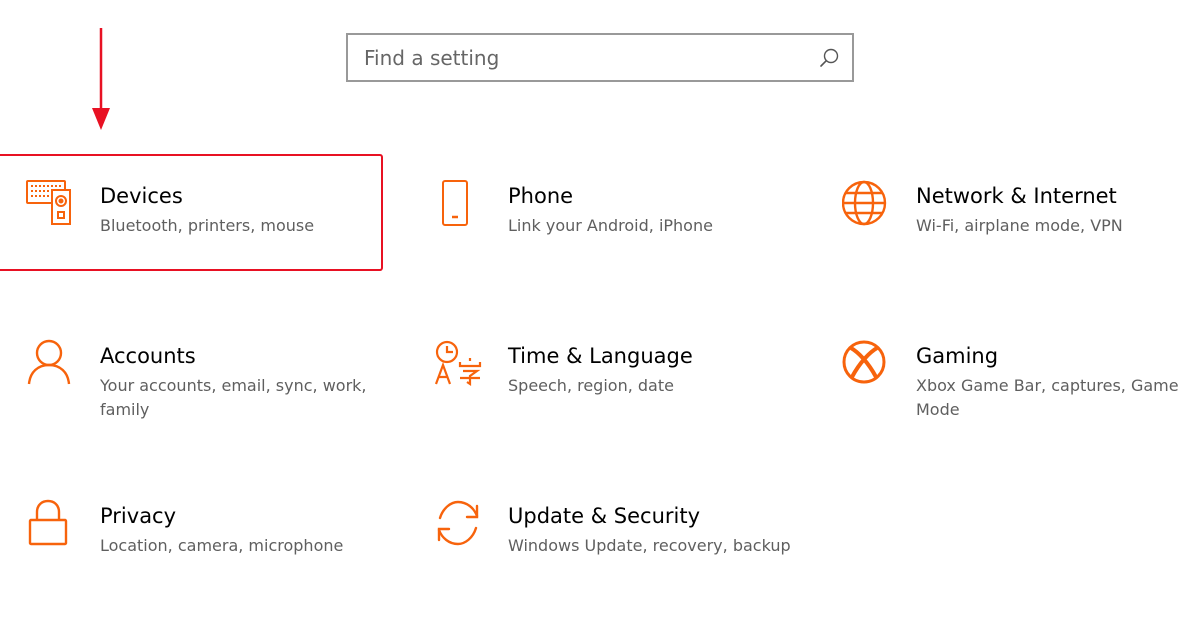  What do you see at coordinates (600, 356) in the screenshot?
I see `tile-title: Time & Language` at bounding box center [600, 356].